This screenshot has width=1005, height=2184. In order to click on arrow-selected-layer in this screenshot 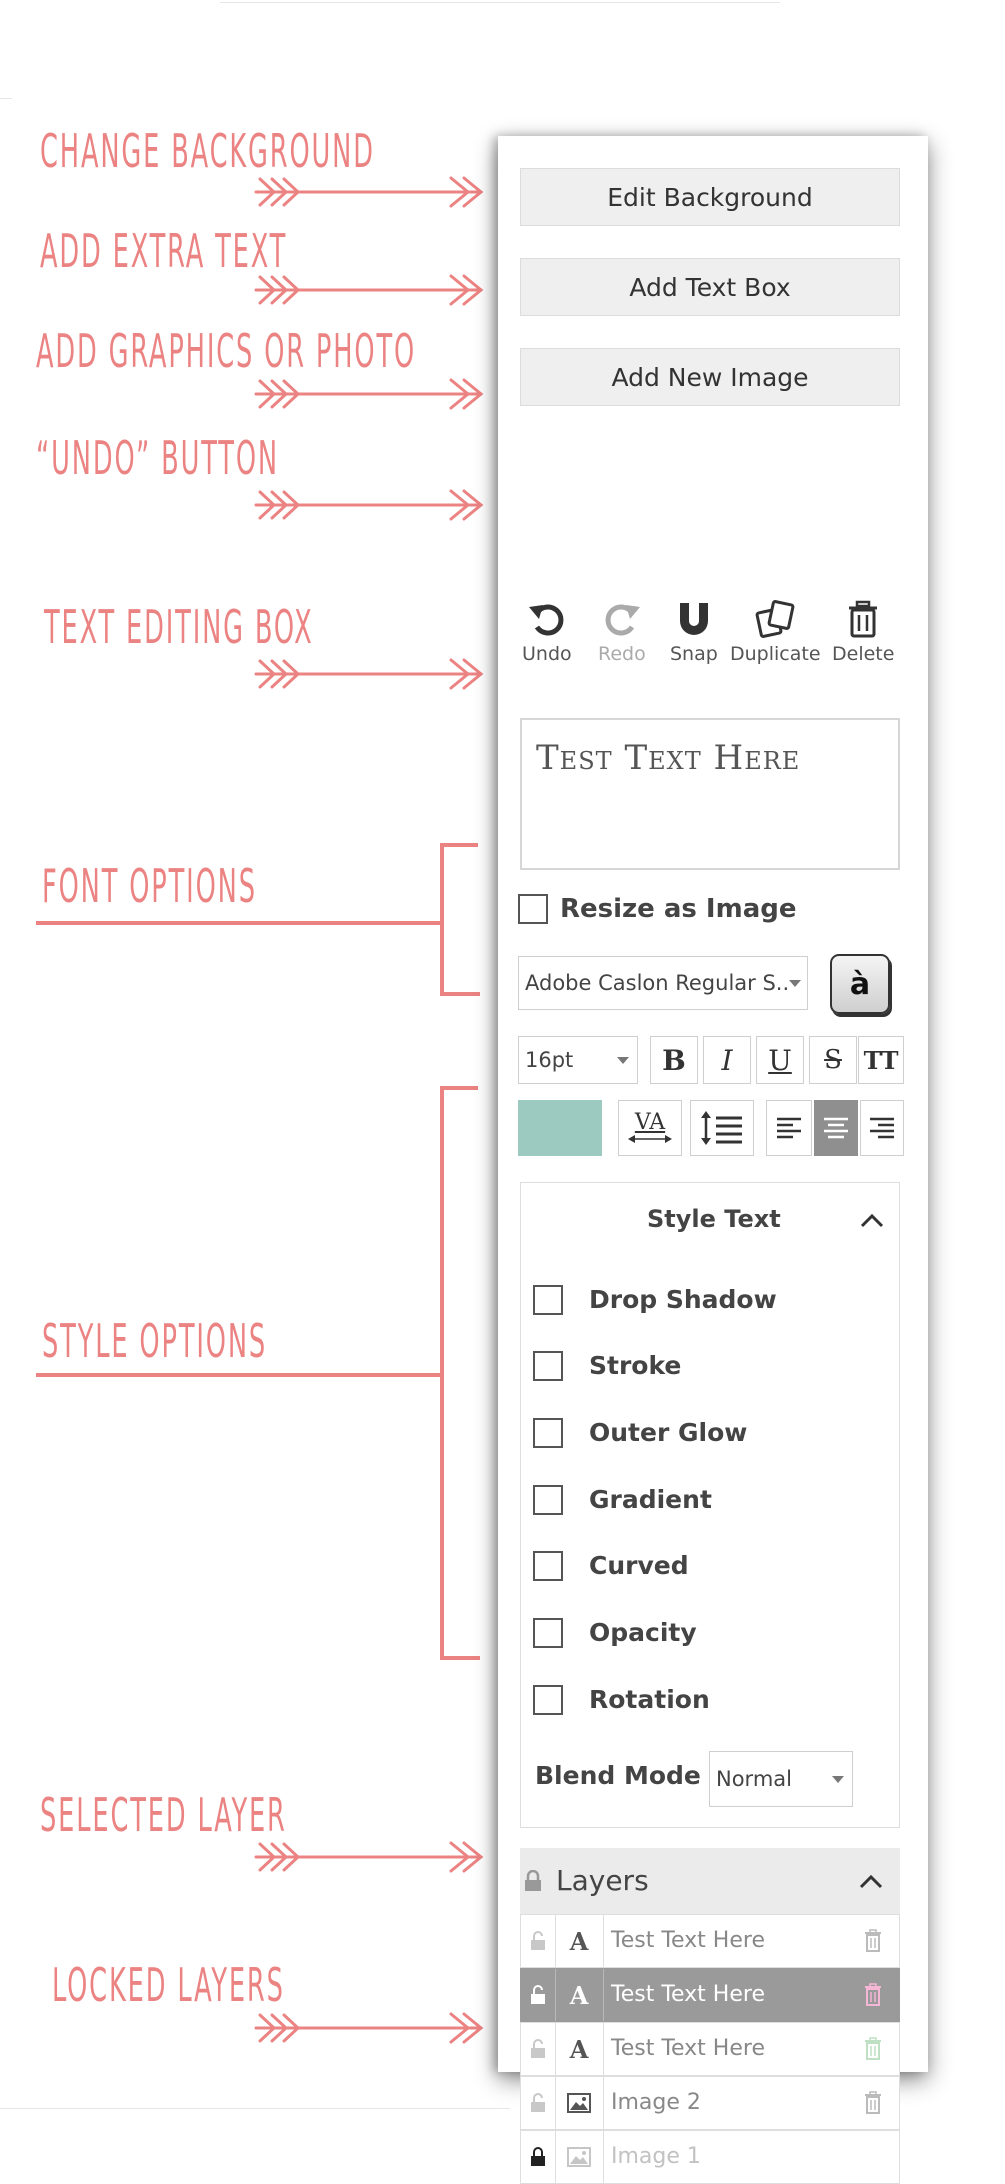, I will do `click(368, 1857)`.